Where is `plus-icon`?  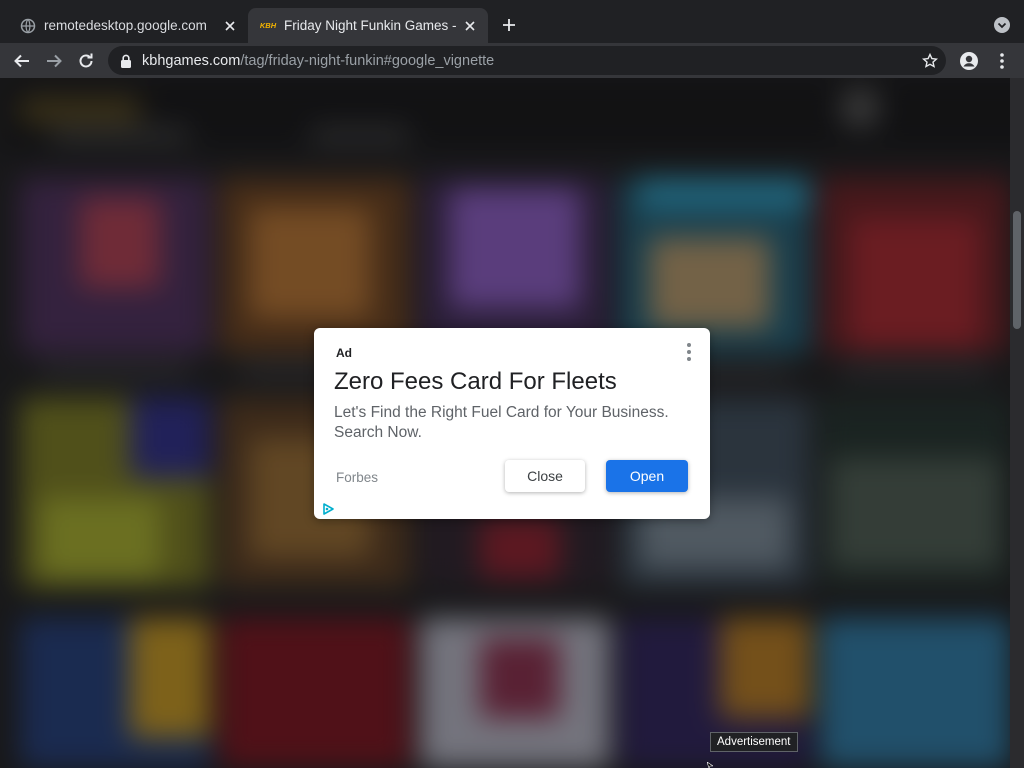 plus-icon is located at coordinates (509, 25).